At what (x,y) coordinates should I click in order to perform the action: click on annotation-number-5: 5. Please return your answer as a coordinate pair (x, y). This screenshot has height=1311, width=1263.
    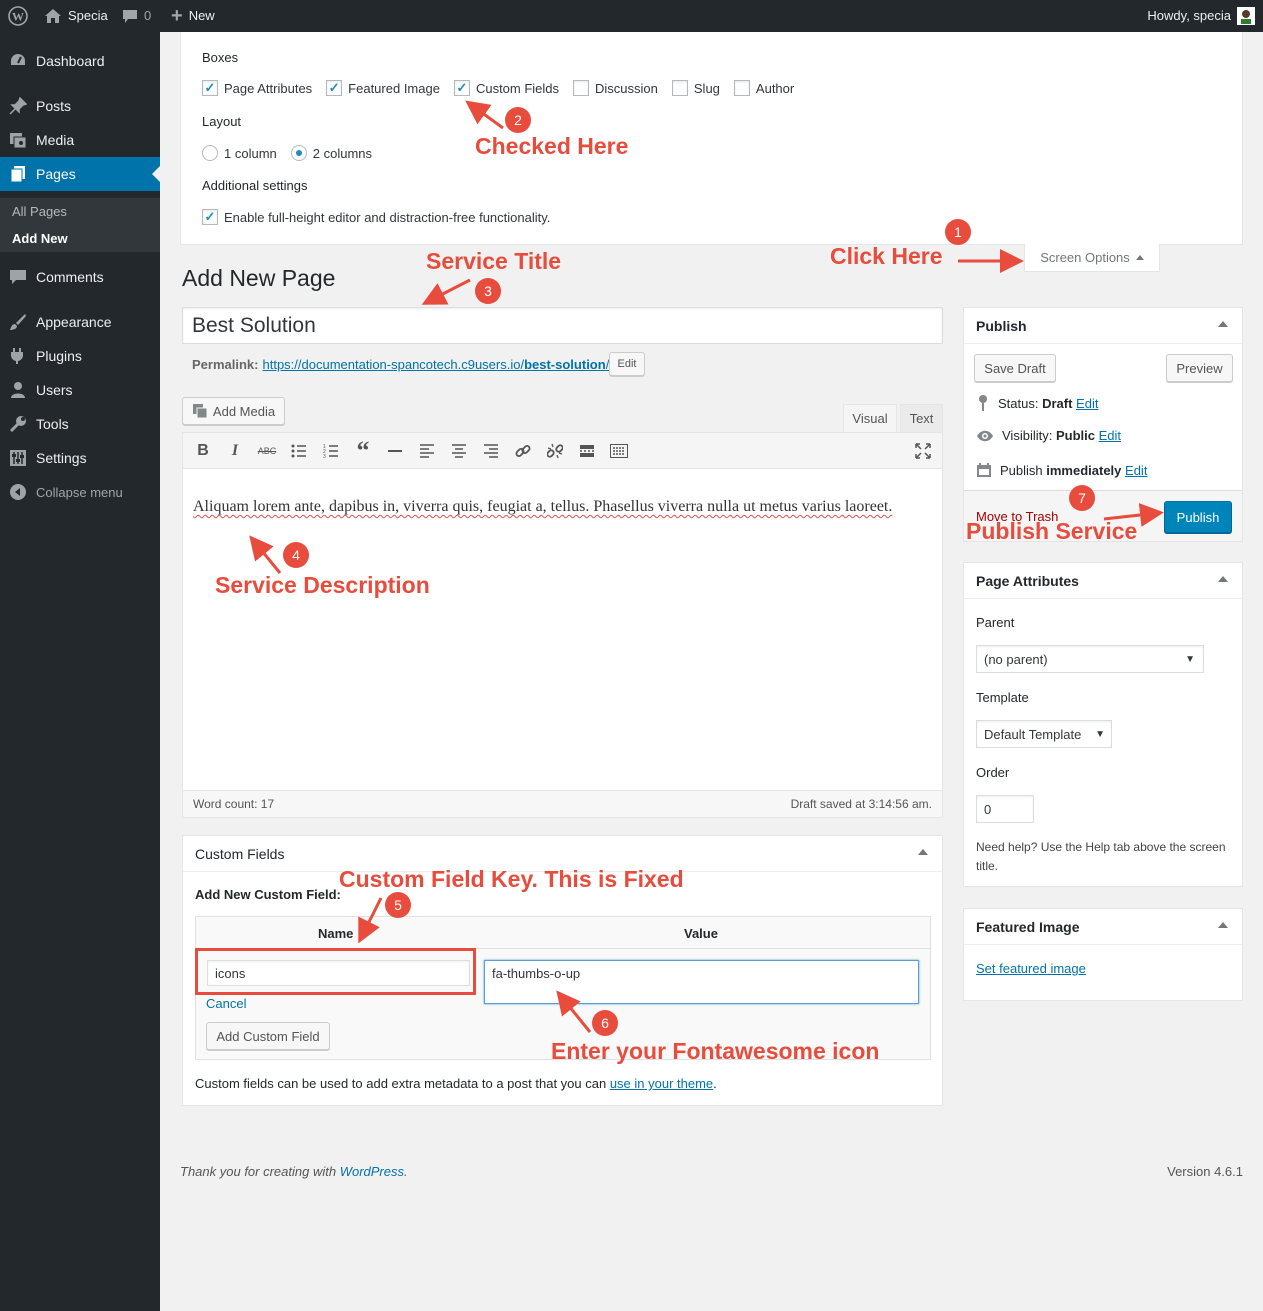
    Looking at the image, I should click on (398, 905).